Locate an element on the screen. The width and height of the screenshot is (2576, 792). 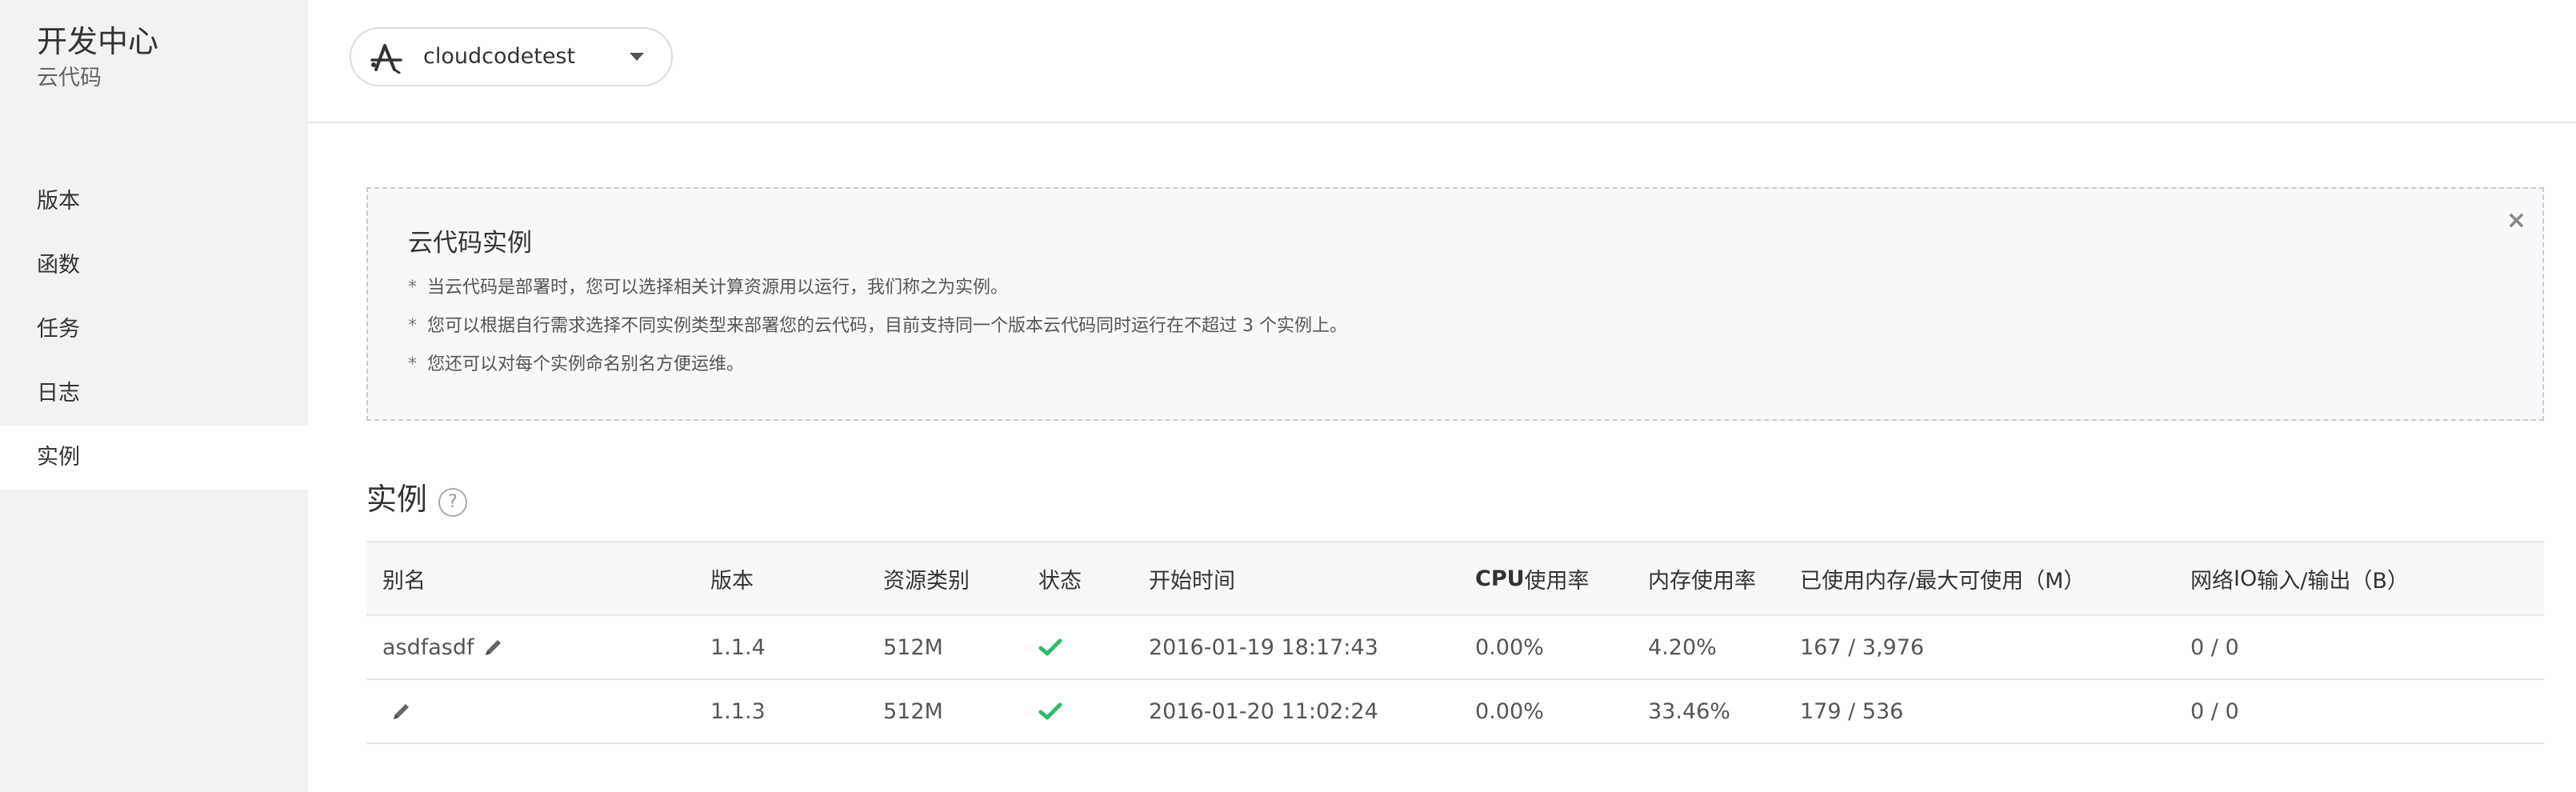
section-title: 实例 is located at coordinates (397, 499).